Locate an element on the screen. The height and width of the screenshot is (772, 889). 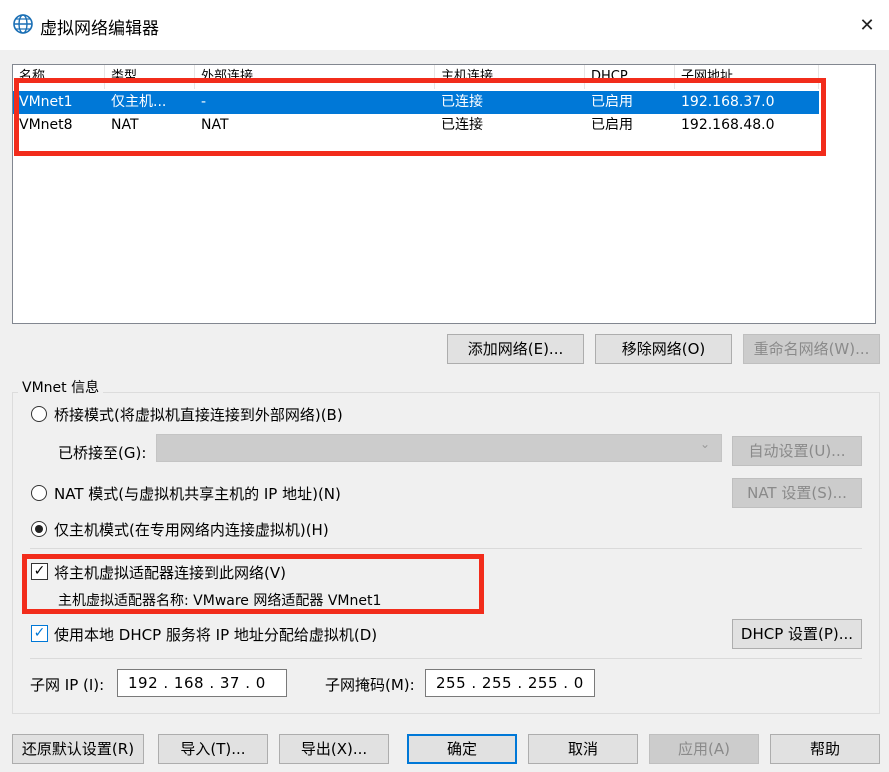
dhcp-checkbox: ✓ is located at coordinates (39, 633).